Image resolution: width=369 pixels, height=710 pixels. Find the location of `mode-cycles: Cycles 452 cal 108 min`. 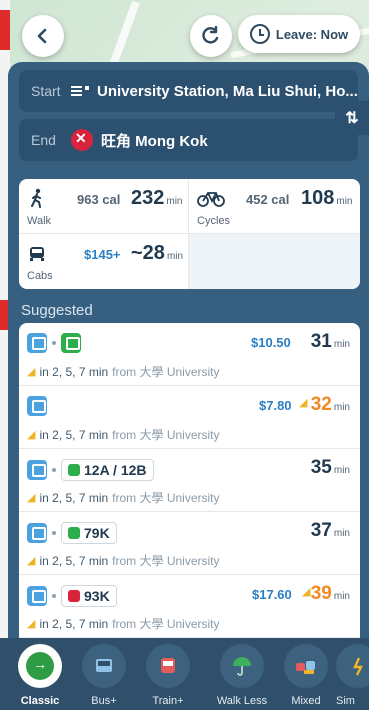

mode-cycles: Cycles 452 cal 108 min is located at coordinates (274, 206).